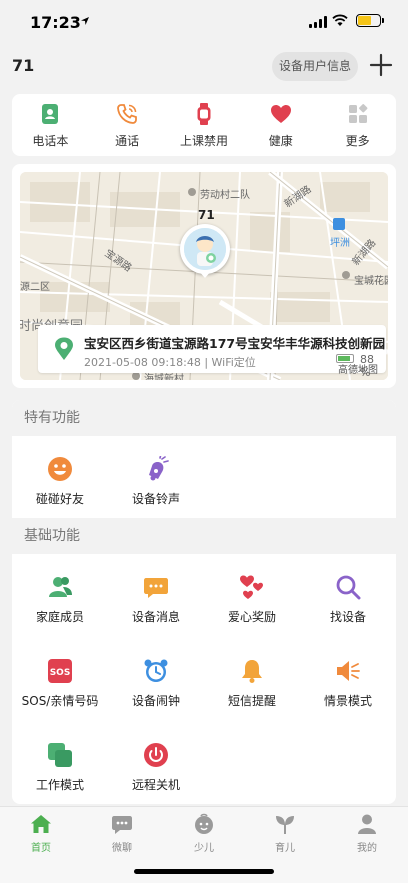  Describe the element at coordinates (156, 755) in the screenshot. I see `power-icon` at that location.